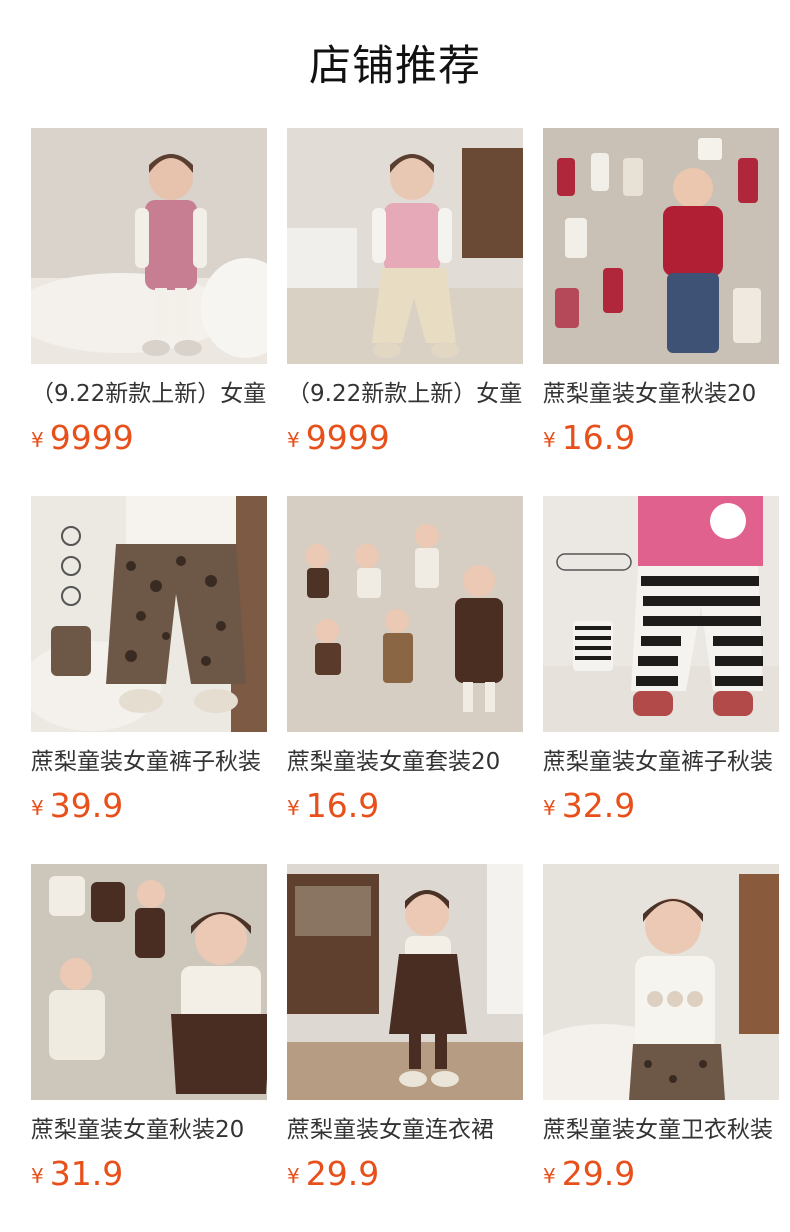  Describe the element at coordinates (598, 805) in the screenshot. I see `price-value: 32.9` at that location.